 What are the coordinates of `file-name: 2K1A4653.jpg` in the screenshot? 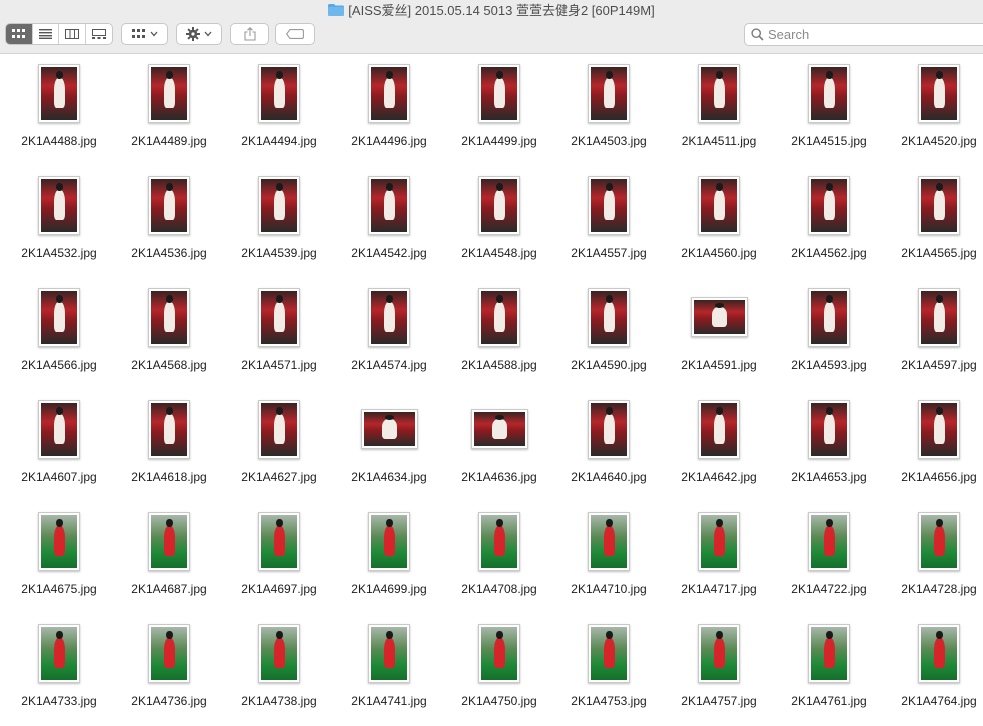 It's located at (829, 477).